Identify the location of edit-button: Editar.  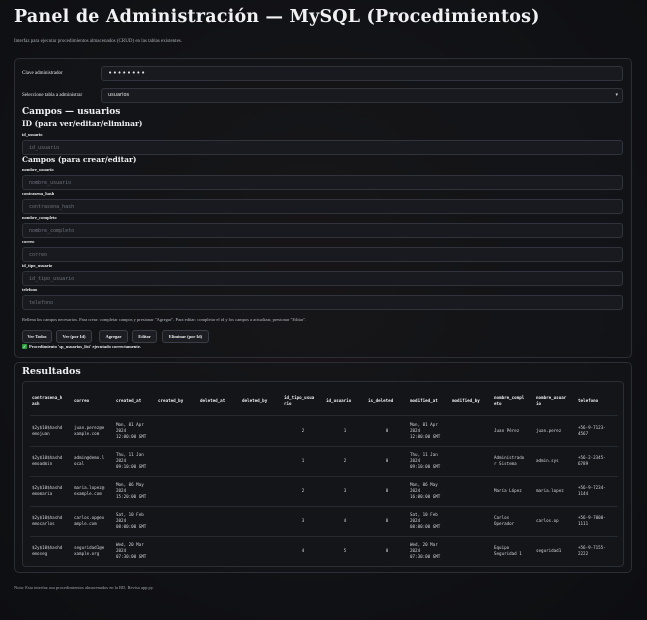
(144, 336).